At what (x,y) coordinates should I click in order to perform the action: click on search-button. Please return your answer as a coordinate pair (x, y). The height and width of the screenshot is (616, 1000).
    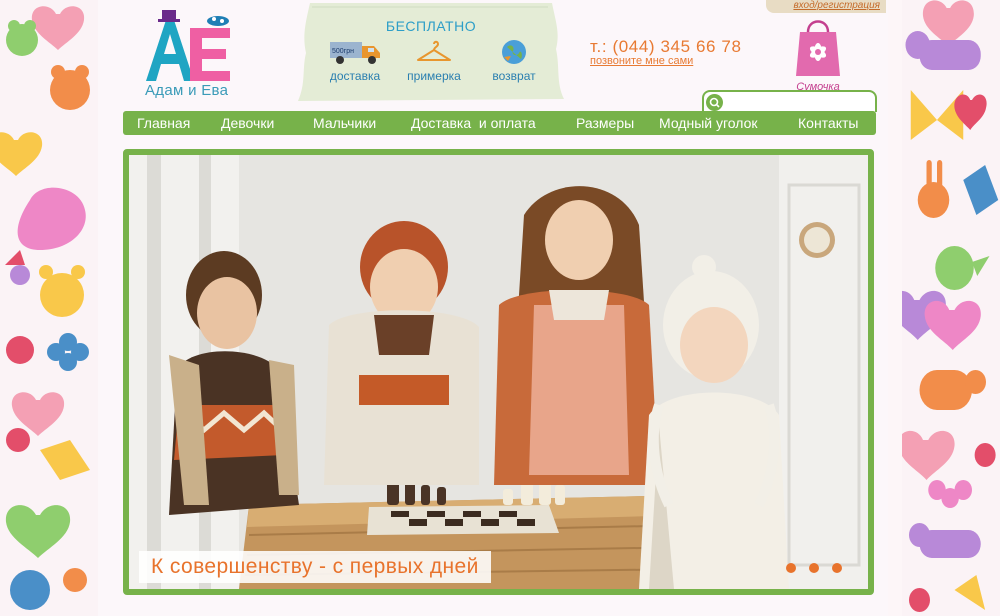
    Looking at the image, I should click on (714, 102).